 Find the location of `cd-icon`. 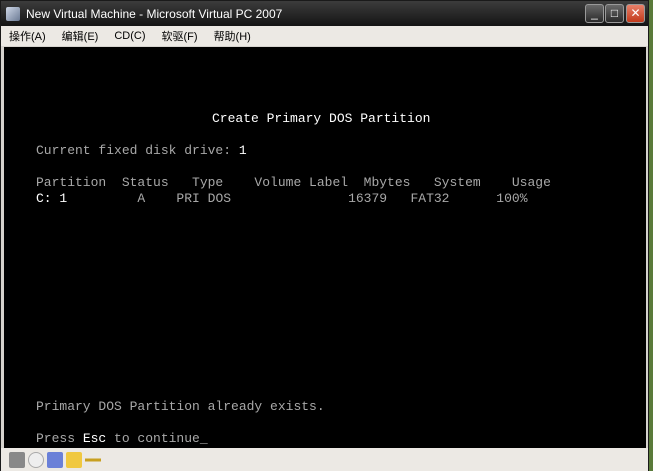

cd-icon is located at coordinates (36, 459).